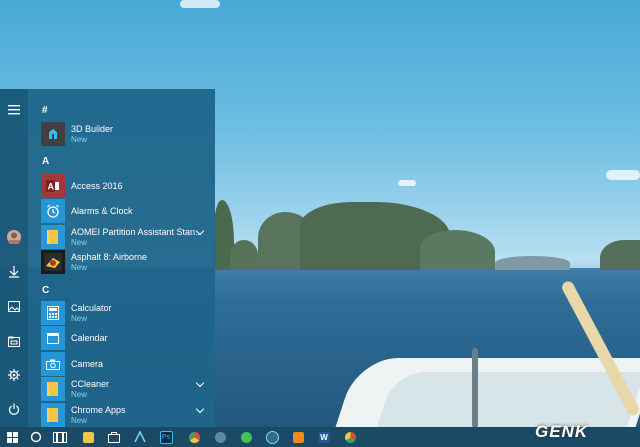  Describe the element at coordinates (128, 364) in the screenshot. I see `app-camera: Camera` at that location.